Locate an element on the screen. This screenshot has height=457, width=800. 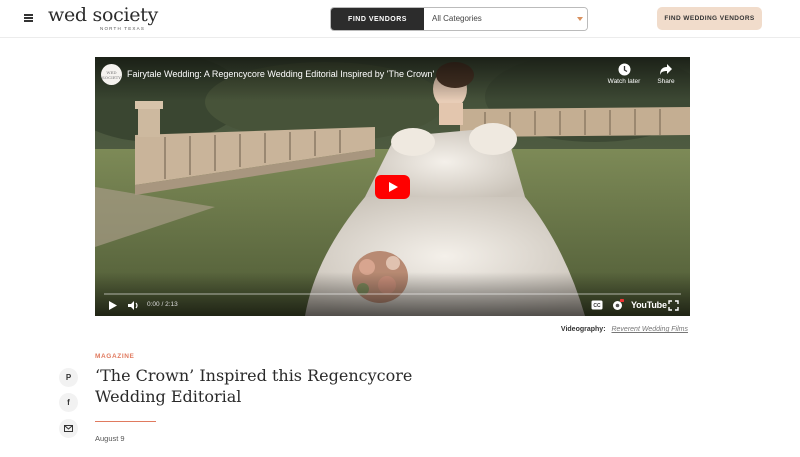
youtube-logo: YouTube is located at coordinates (649, 305).